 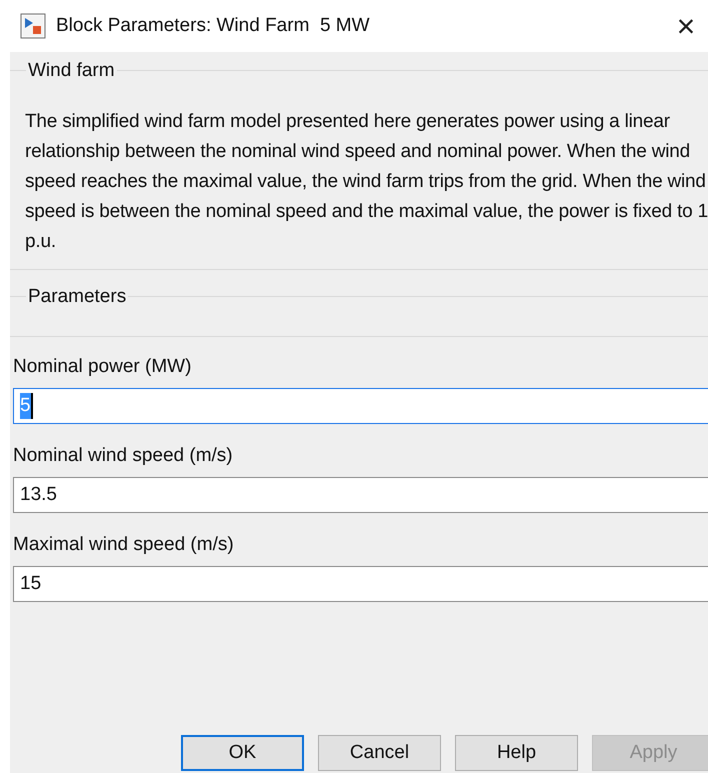 What do you see at coordinates (102, 366) in the screenshot?
I see `field-label: Nominal power (MW)` at bounding box center [102, 366].